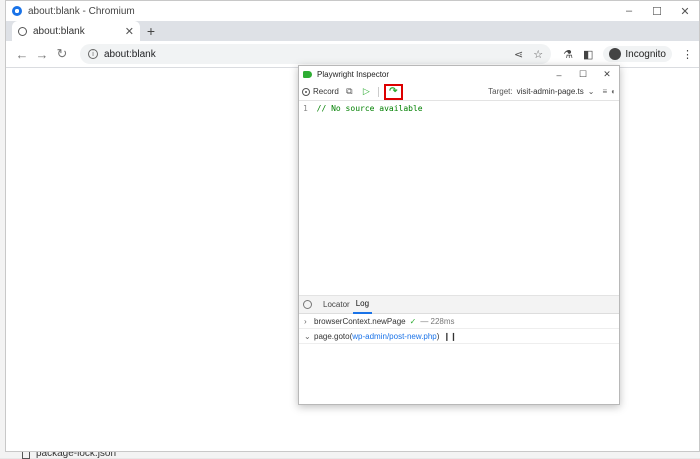 The width and height of the screenshot is (700, 459). What do you see at coordinates (604, 91) in the screenshot?
I see `wrap-lines-icon: ≡` at bounding box center [604, 91].